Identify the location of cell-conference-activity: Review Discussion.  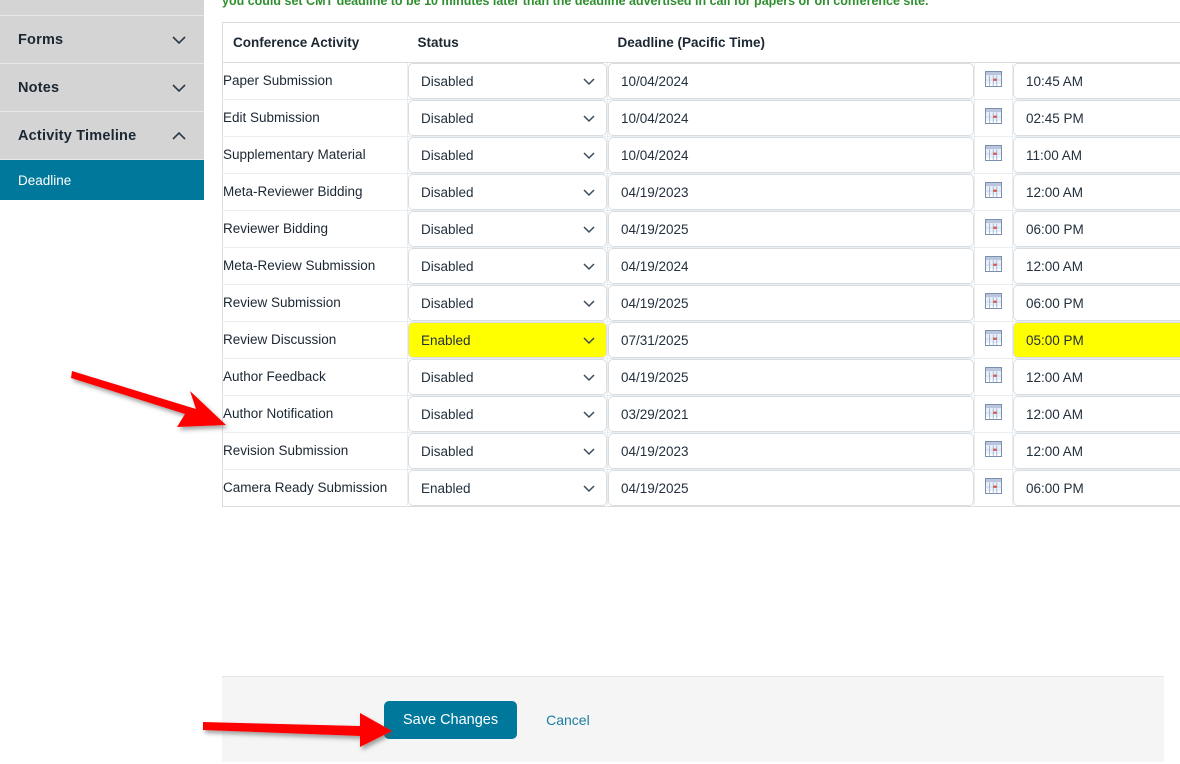
(315, 340).